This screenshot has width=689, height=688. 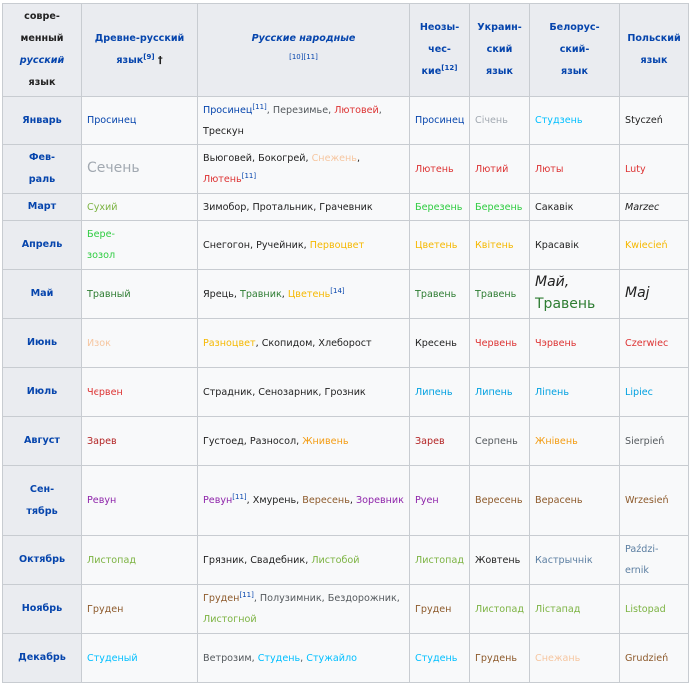 I want to click on month-name: Апрель, so click(x=42, y=245).